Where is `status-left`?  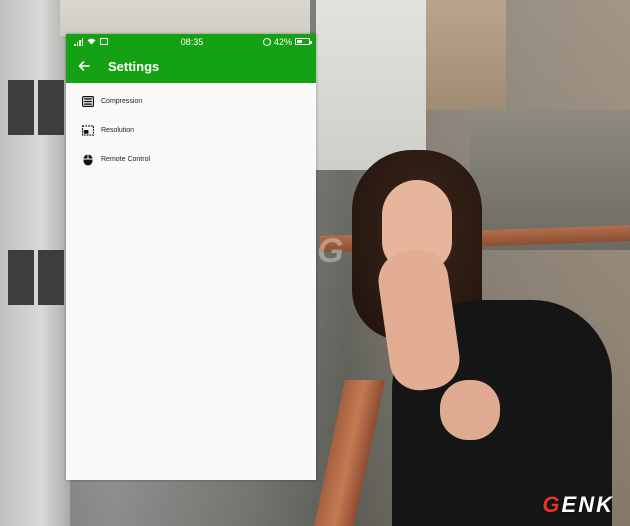
status-left is located at coordinates (109, 41).